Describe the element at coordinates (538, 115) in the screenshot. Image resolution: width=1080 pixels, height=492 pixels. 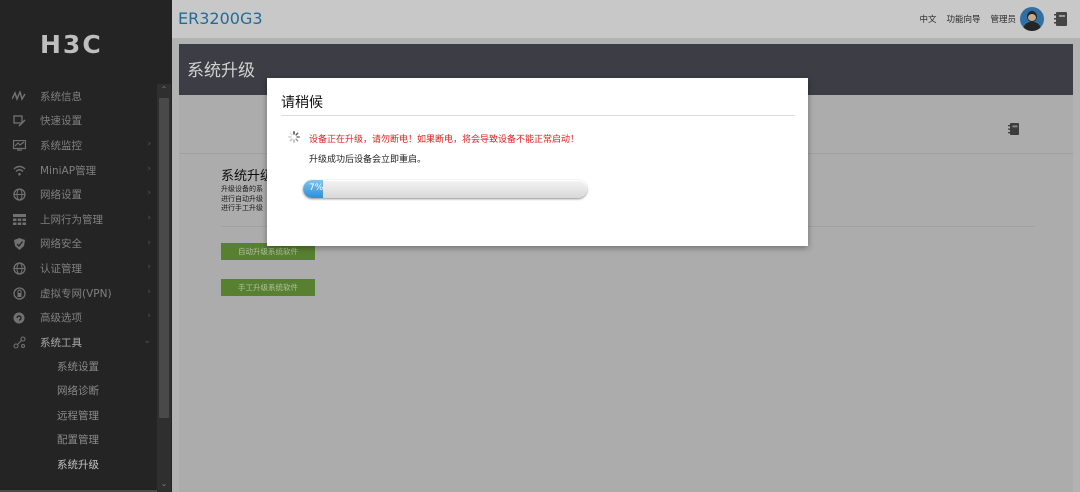
I see `divider` at that location.